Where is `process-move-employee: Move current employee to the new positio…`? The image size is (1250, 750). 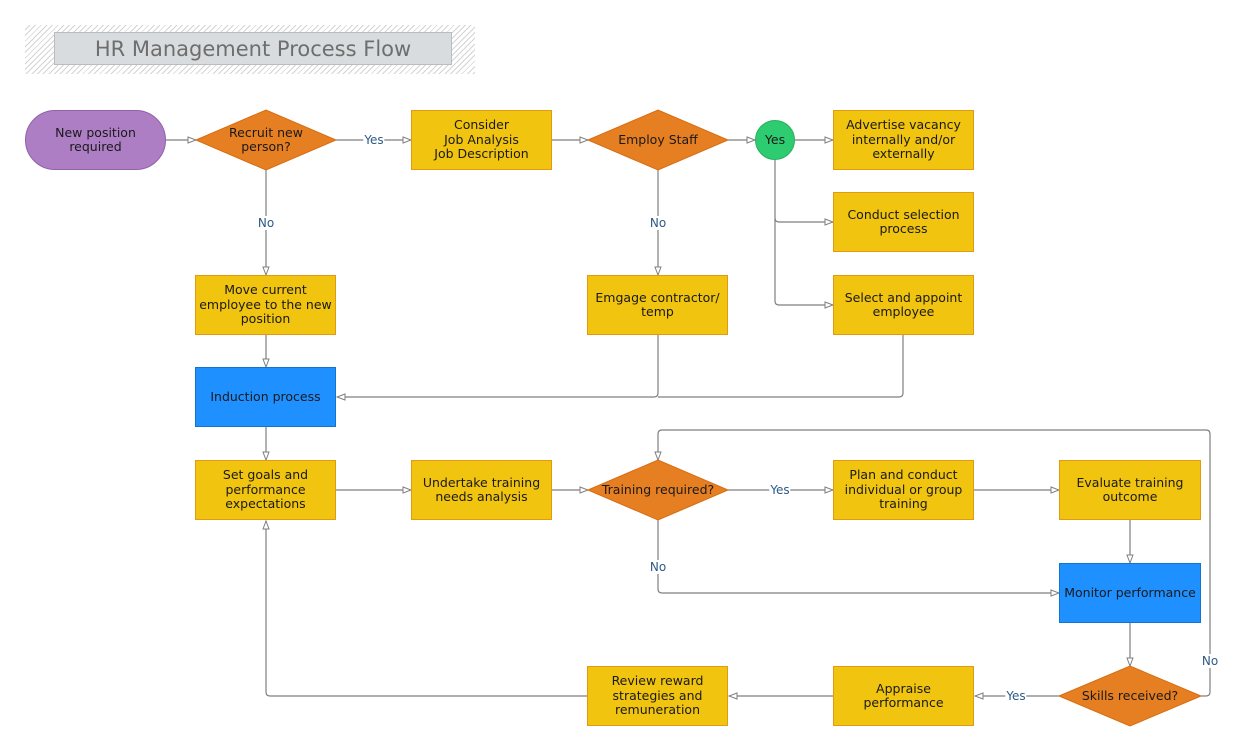
process-move-employee: Move current employee to the new positio… is located at coordinates (265, 305).